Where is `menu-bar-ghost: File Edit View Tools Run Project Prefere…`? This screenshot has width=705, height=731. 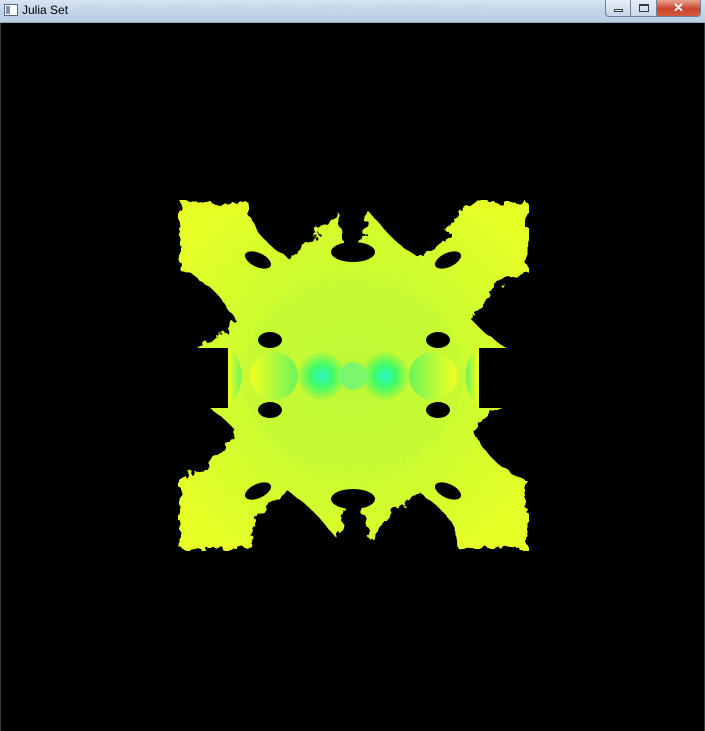 menu-bar-ghost: File Edit View Tools Run Project Prefere… is located at coordinates (294, 9).